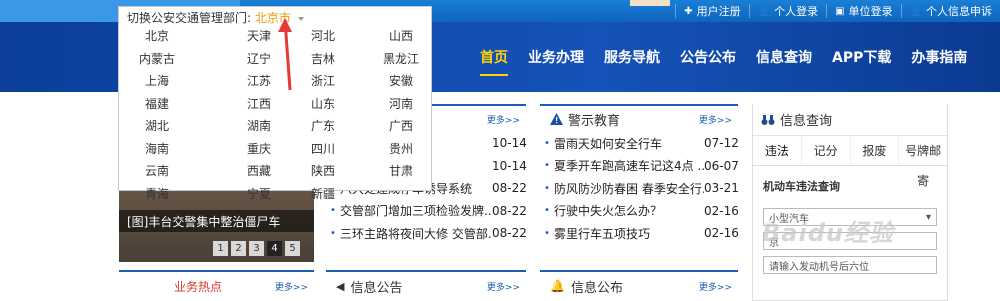 This screenshot has height=301, width=1000. What do you see at coordinates (787, 11) in the screenshot?
I see `personal-login-link: 👤 个人登录` at bounding box center [787, 11].